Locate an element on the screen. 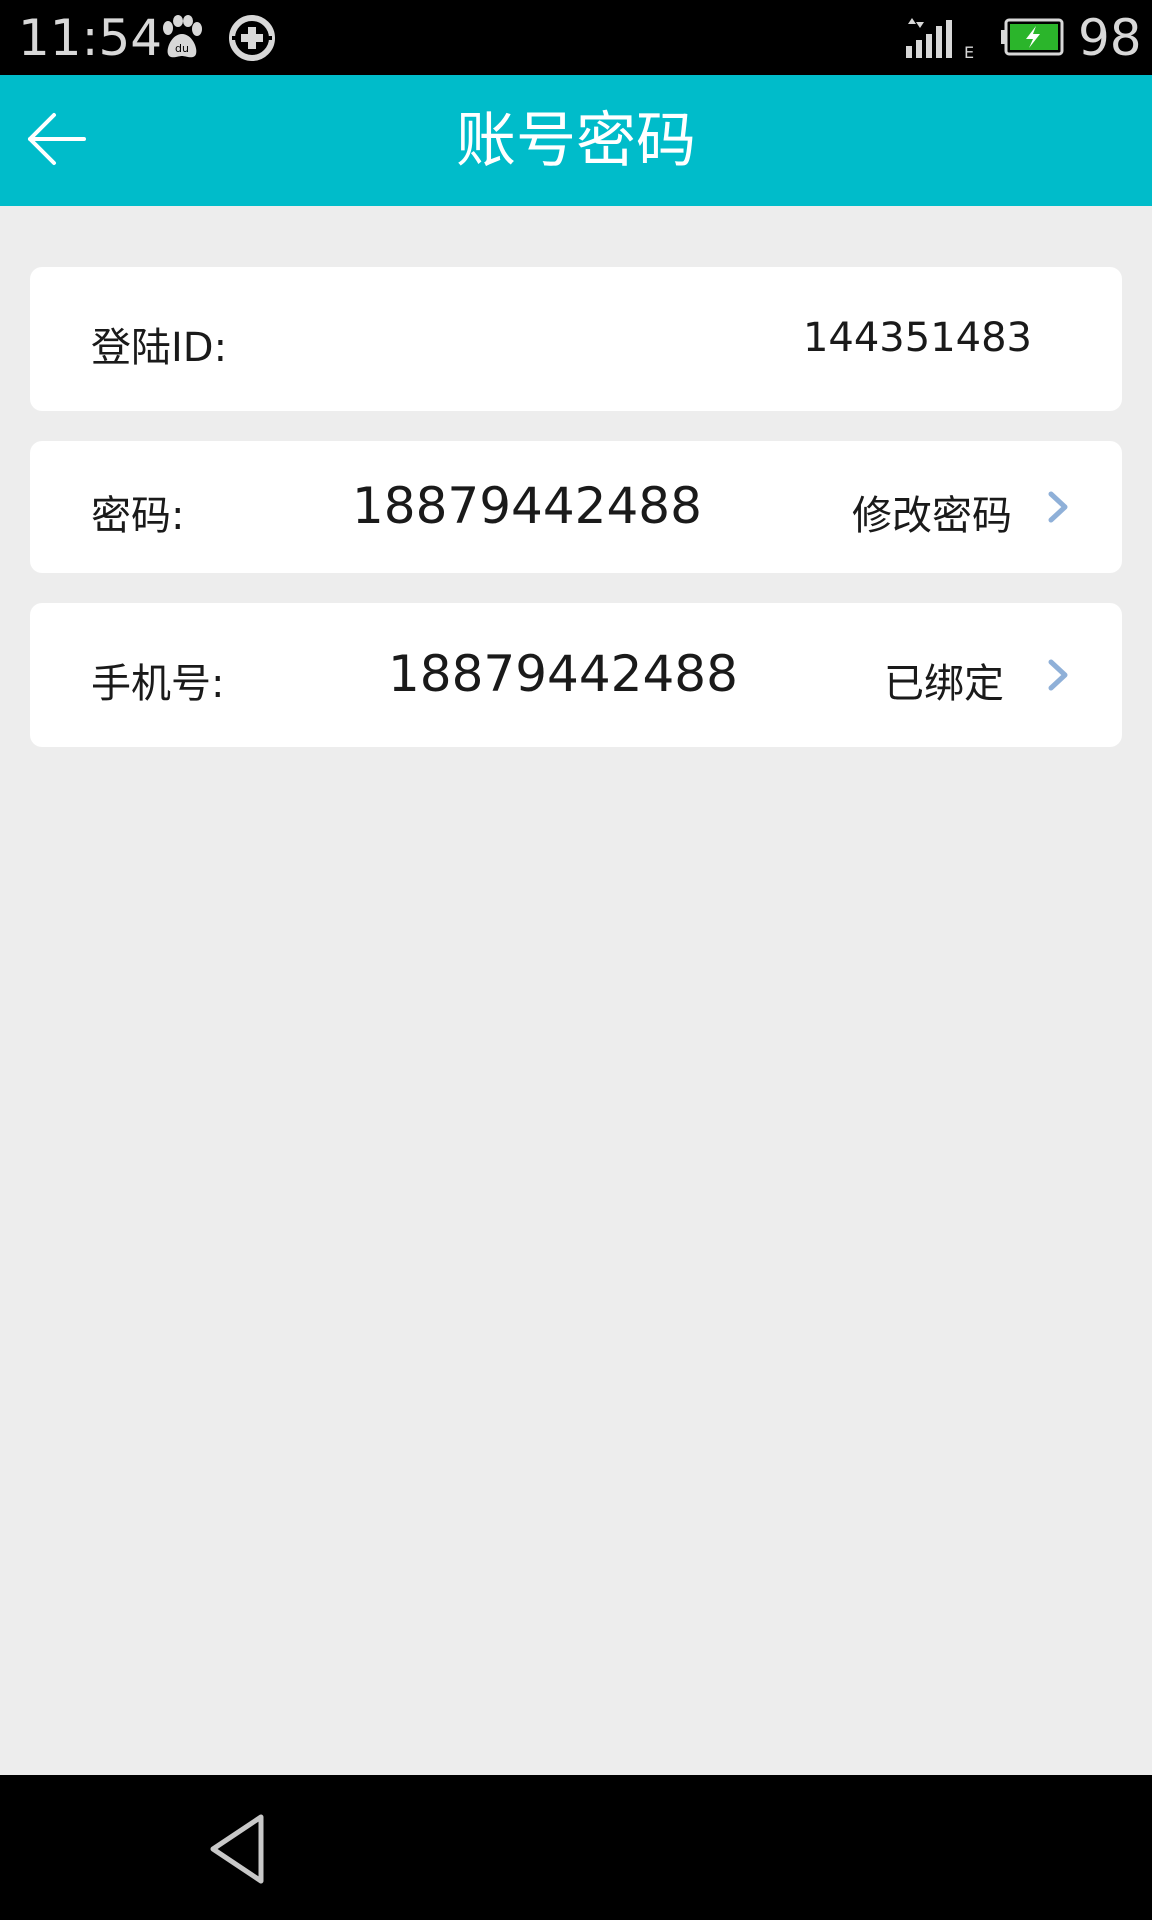  triangle-back-icon is located at coordinates (237, 1849).